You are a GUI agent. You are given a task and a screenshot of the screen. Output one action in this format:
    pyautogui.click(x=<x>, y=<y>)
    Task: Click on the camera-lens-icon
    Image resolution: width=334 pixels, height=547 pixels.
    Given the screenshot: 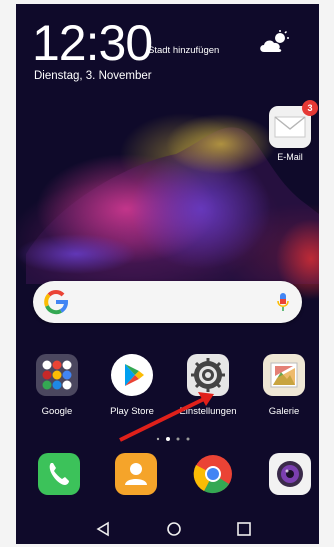 What is the action you would take?
    pyautogui.click(x=290, y=474)
    